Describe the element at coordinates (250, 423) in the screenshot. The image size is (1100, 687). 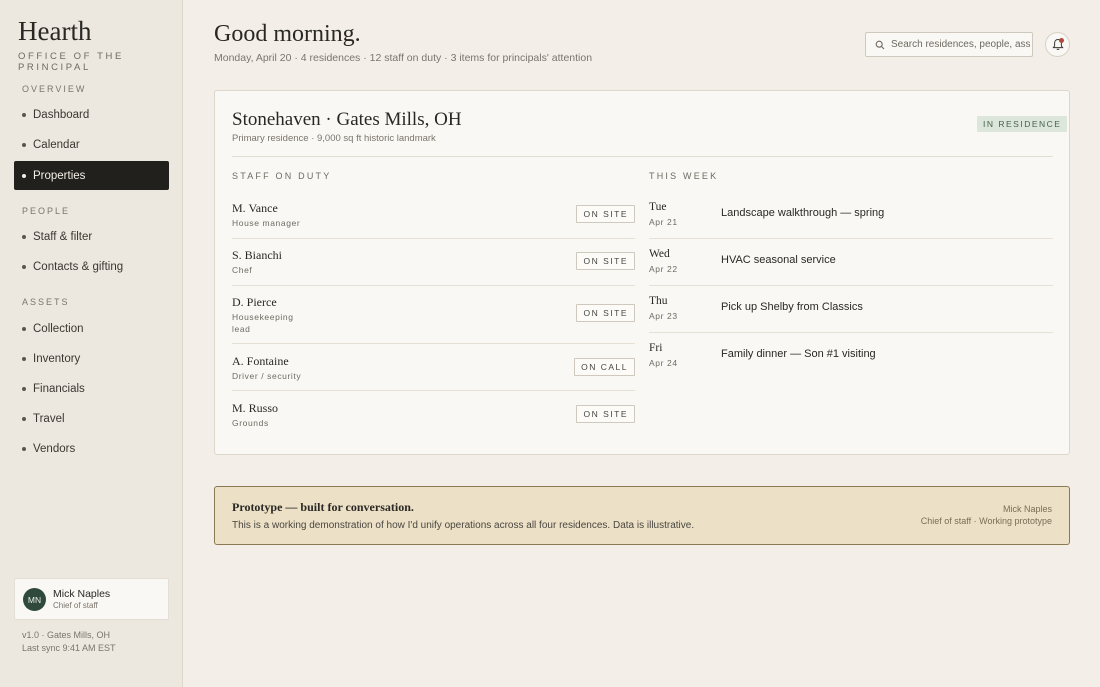
I see `staff-role: Grounds` at that location.